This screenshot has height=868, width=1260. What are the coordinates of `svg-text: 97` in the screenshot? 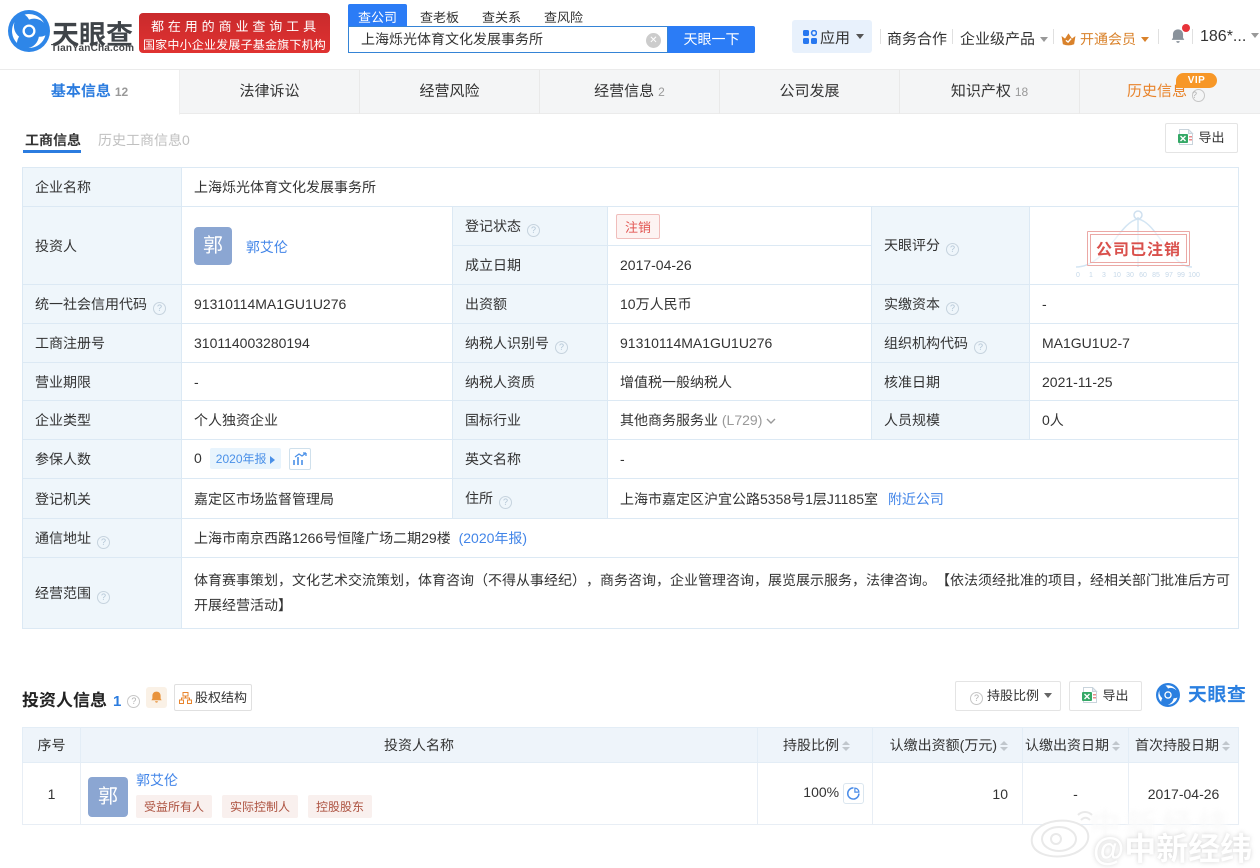 It's located at (1169, 275).